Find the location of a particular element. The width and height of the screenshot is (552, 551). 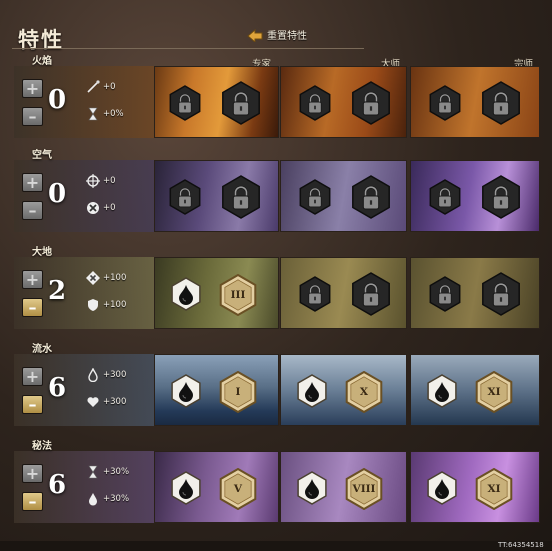

major-trait-slot: I is located at coordinates (238, 392).